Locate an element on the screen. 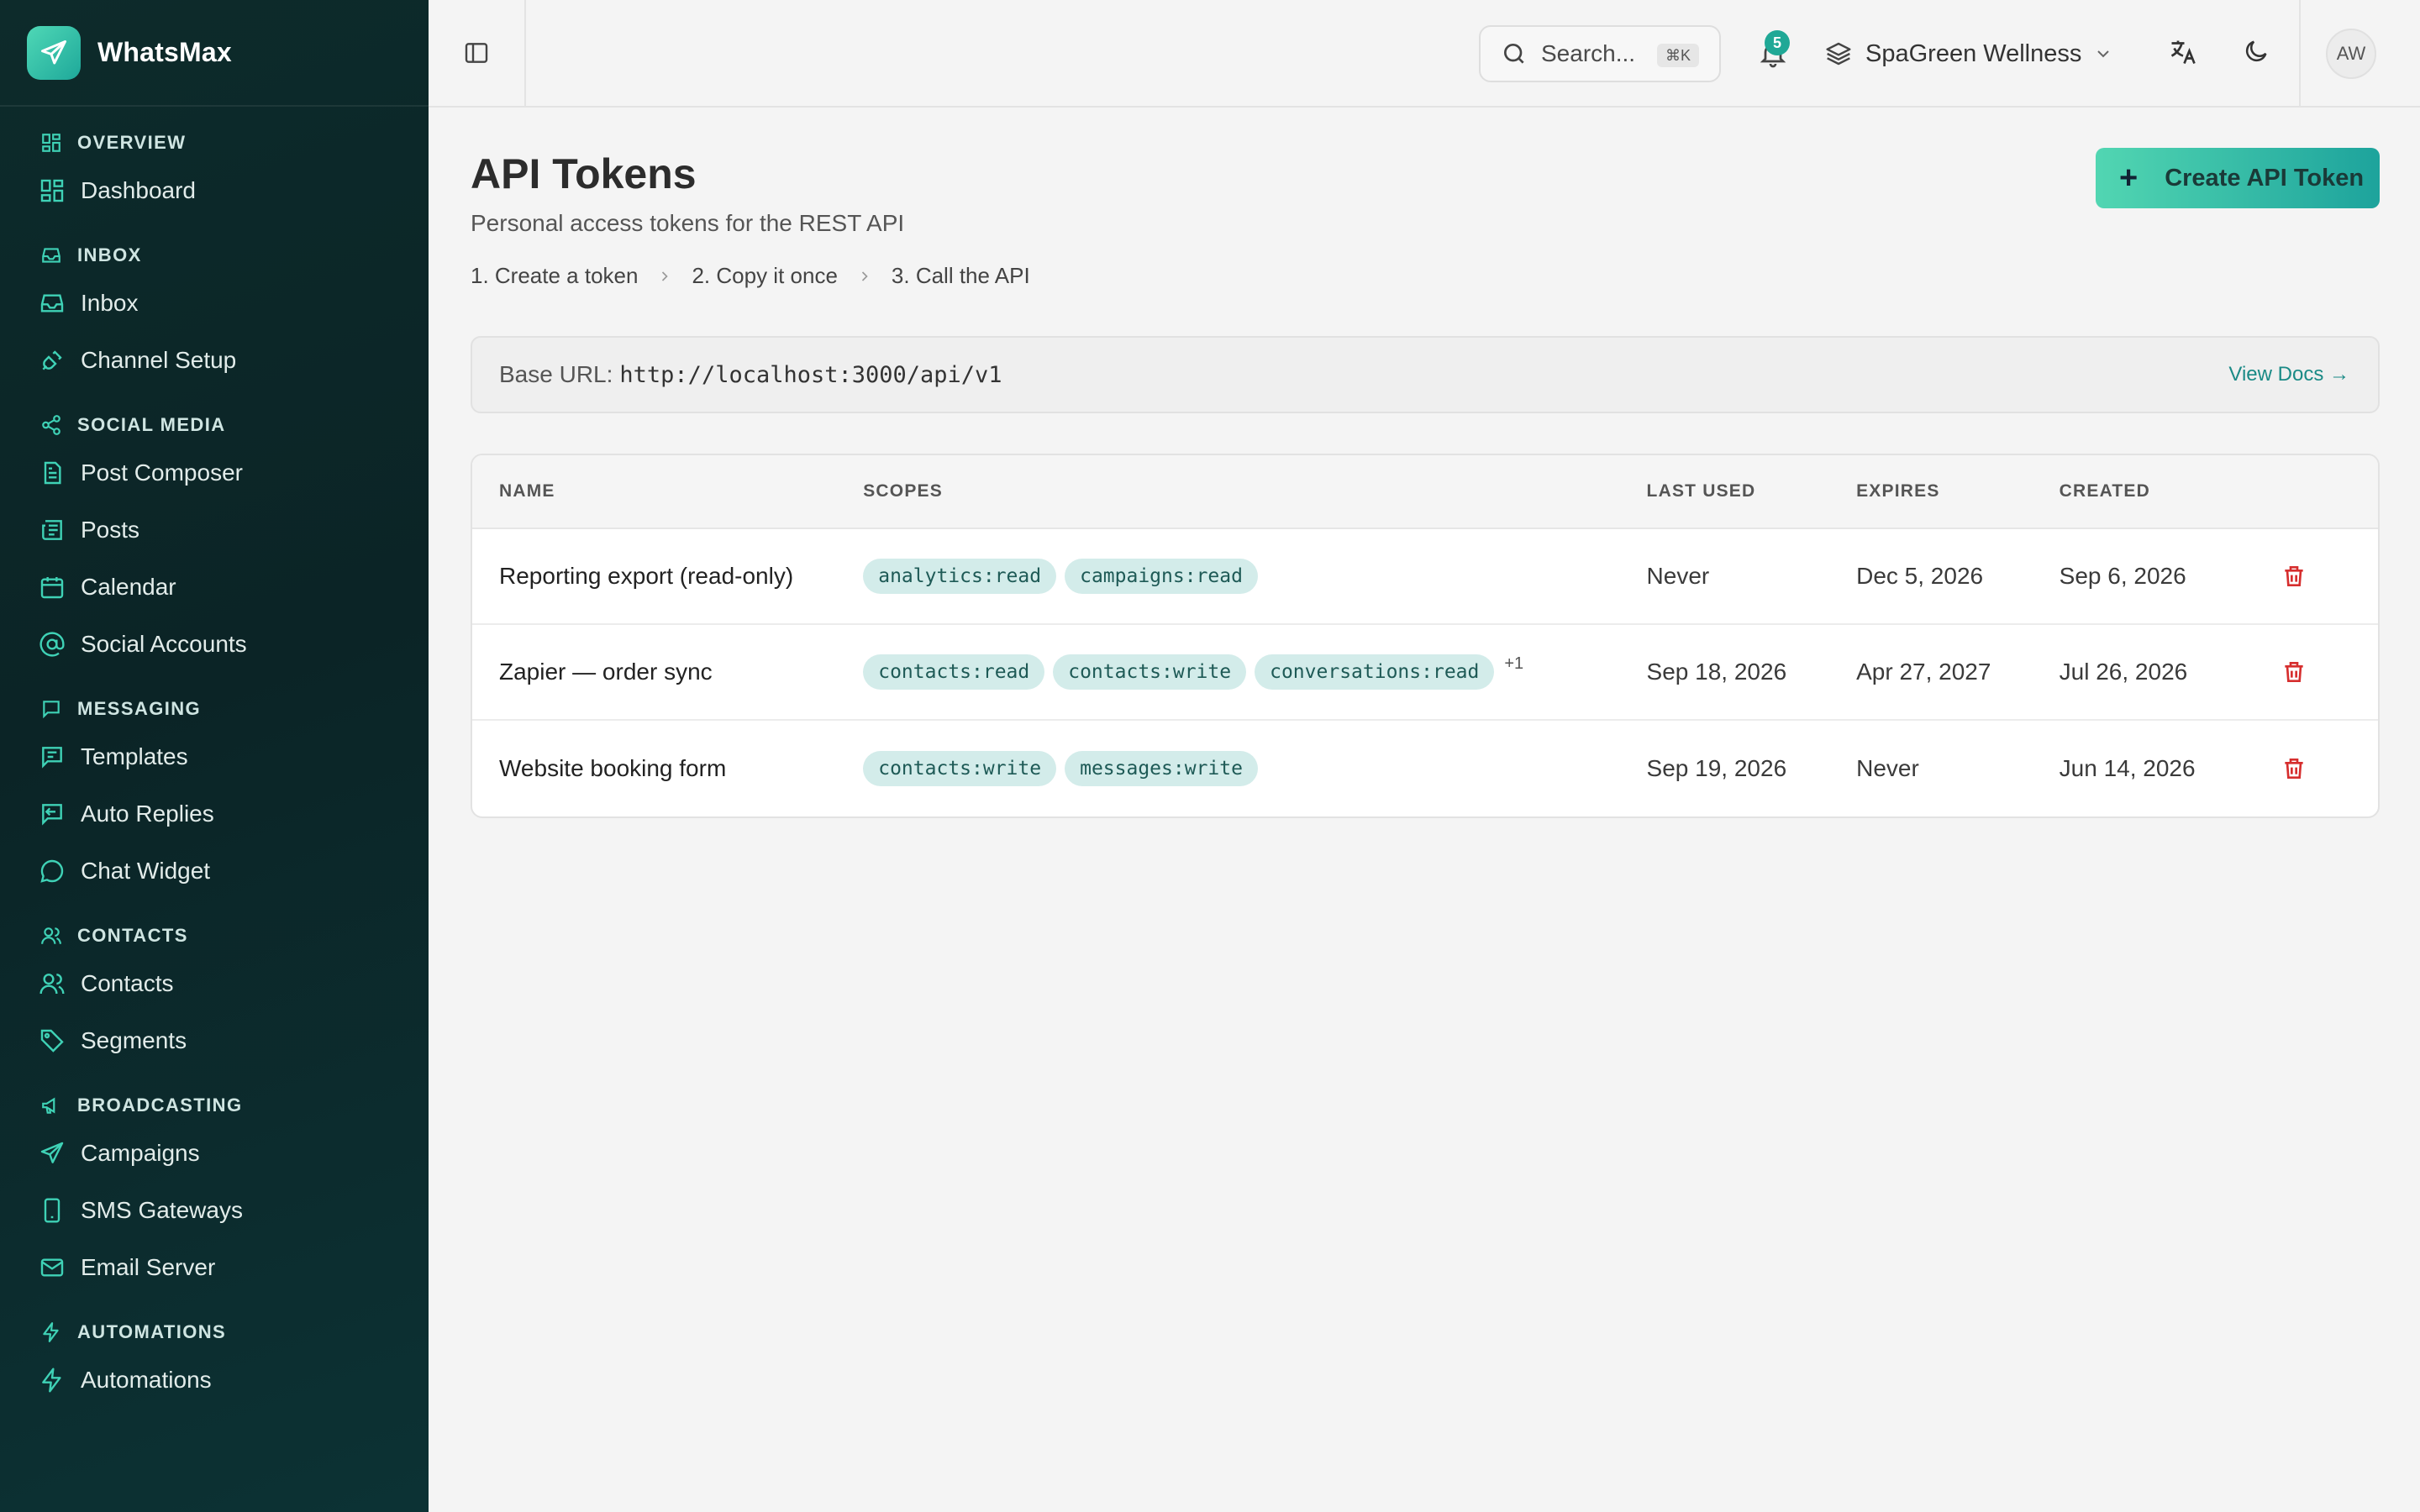 The height and width of the screenshot is (1512, 2420). sidebar-item-label: SMS Gateways is located at coordinates (162, 1210).